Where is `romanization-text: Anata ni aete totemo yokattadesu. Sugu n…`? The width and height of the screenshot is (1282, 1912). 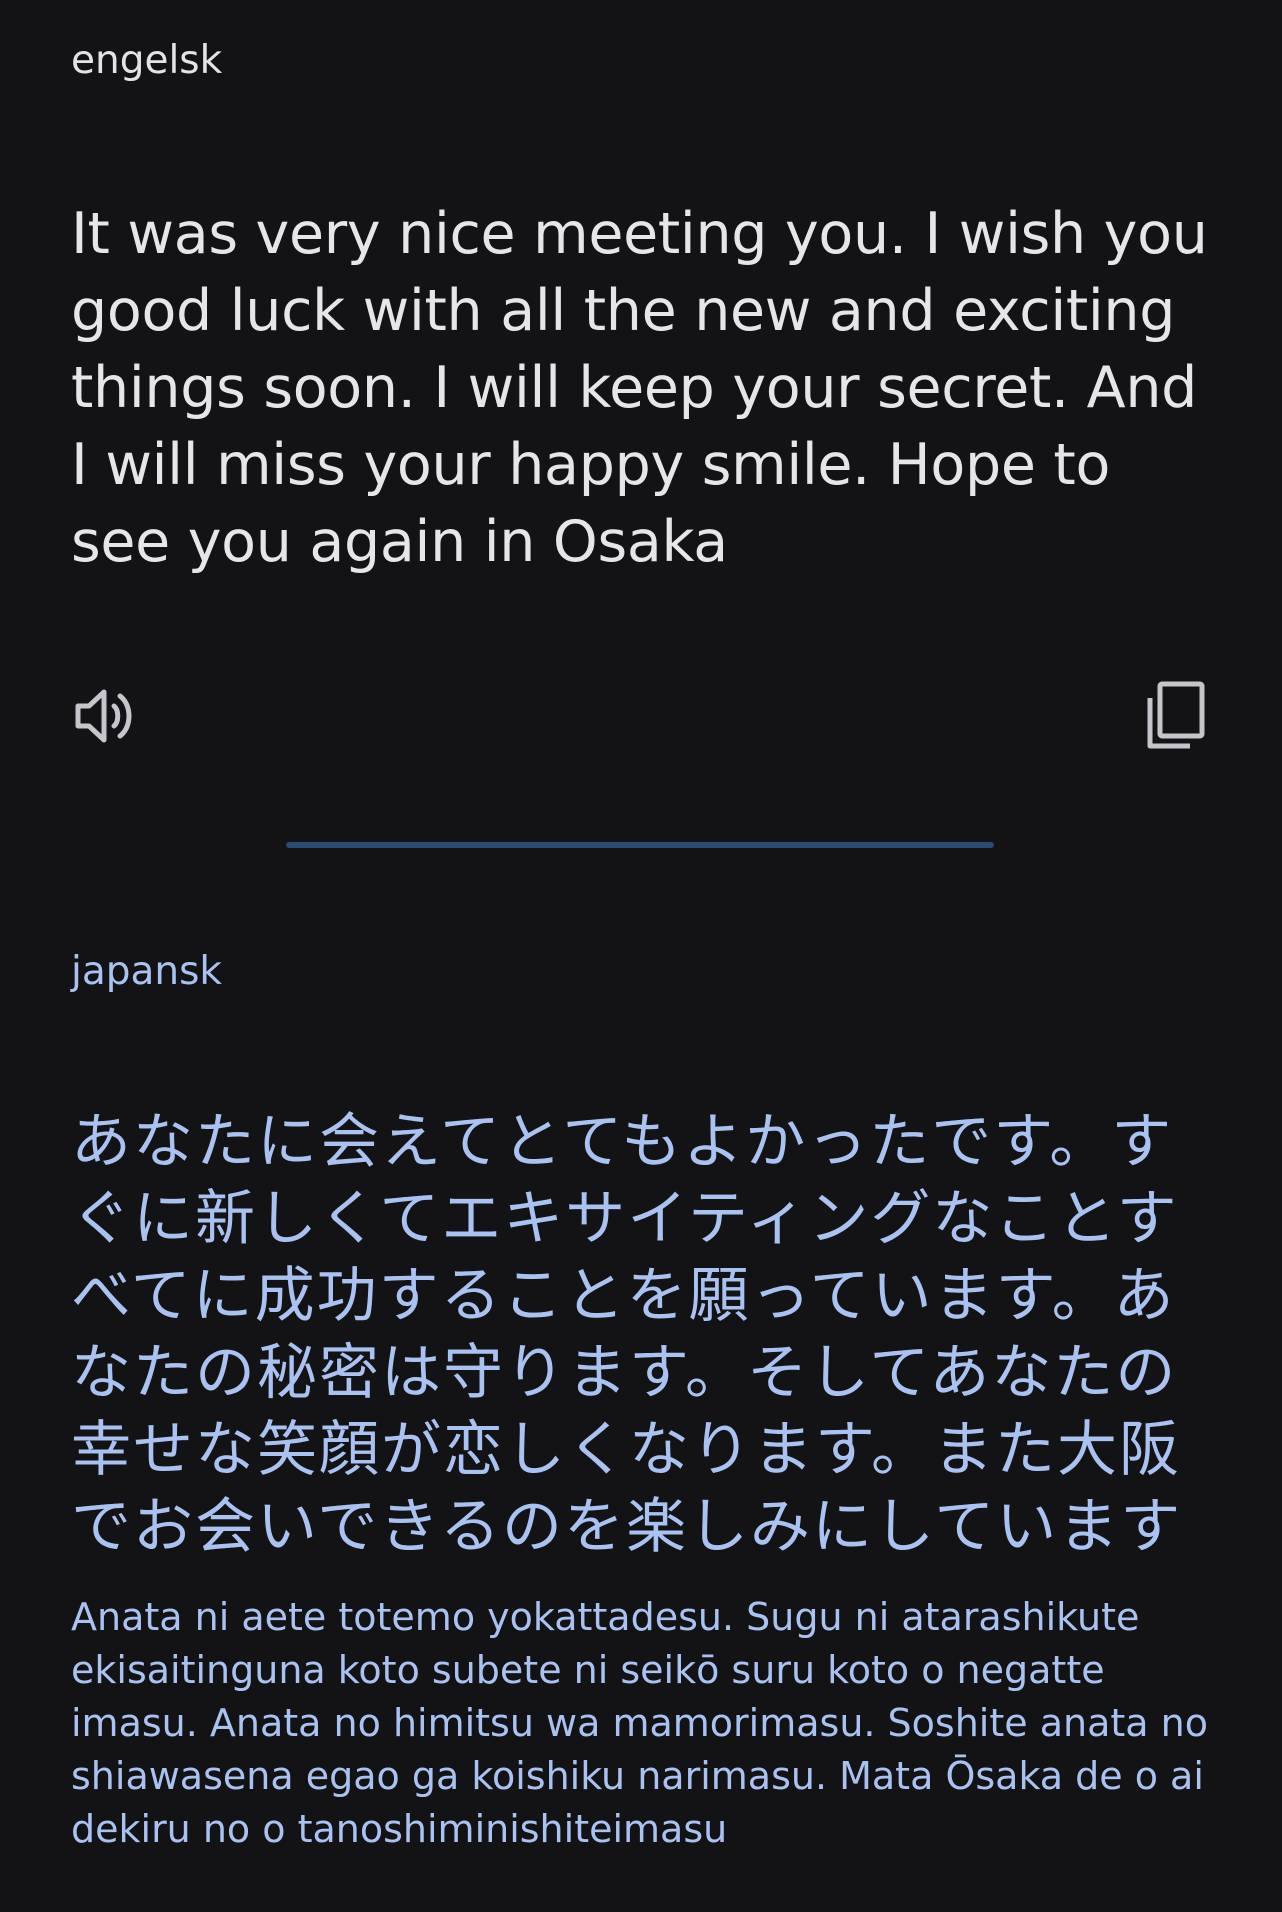
romanization-text: Anata ni aete totemo yokattadesu. Sugu n… is located at coordinates (646, 1723).